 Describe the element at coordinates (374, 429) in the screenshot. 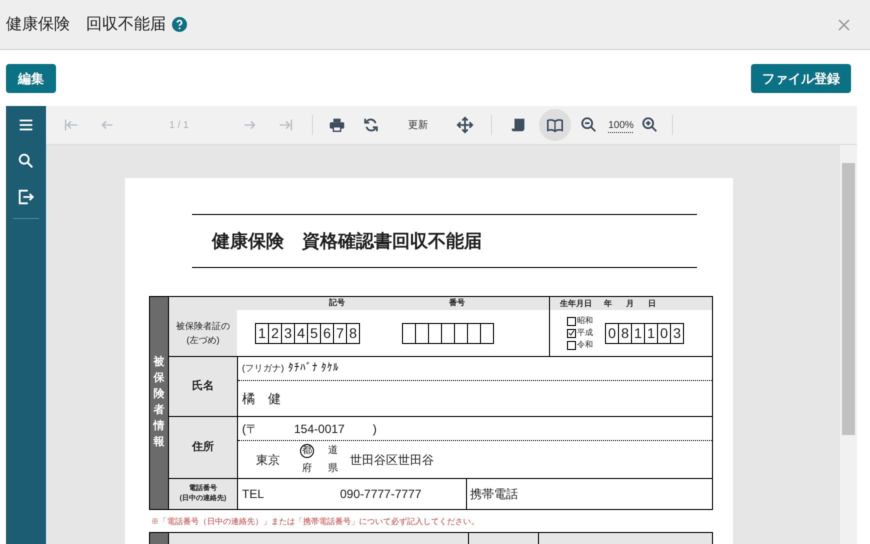

I see `postal-bracket: )` at that location.